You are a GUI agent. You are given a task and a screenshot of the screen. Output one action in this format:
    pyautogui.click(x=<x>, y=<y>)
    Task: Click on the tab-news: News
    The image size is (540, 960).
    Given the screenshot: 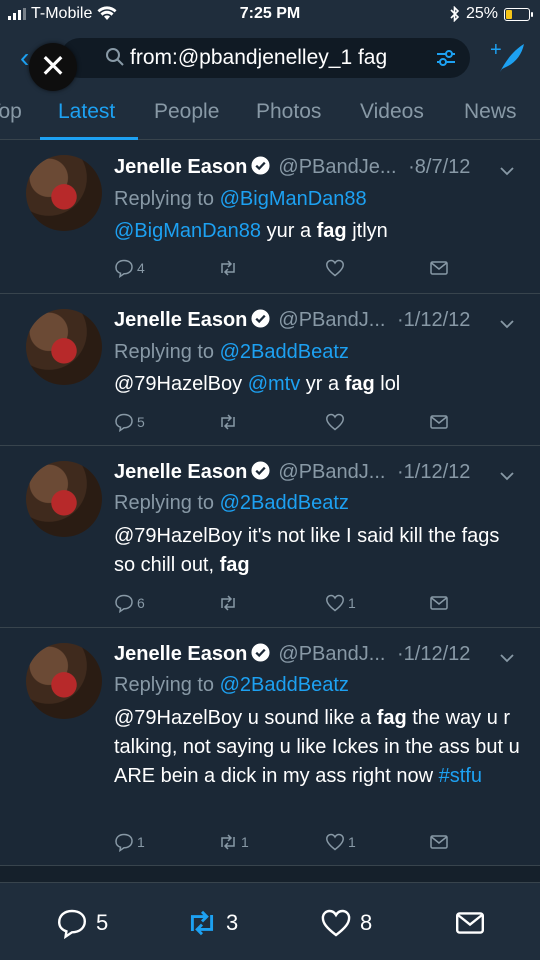 What is the action you would take?
    pyautogui.click(x=490, y=112)
    